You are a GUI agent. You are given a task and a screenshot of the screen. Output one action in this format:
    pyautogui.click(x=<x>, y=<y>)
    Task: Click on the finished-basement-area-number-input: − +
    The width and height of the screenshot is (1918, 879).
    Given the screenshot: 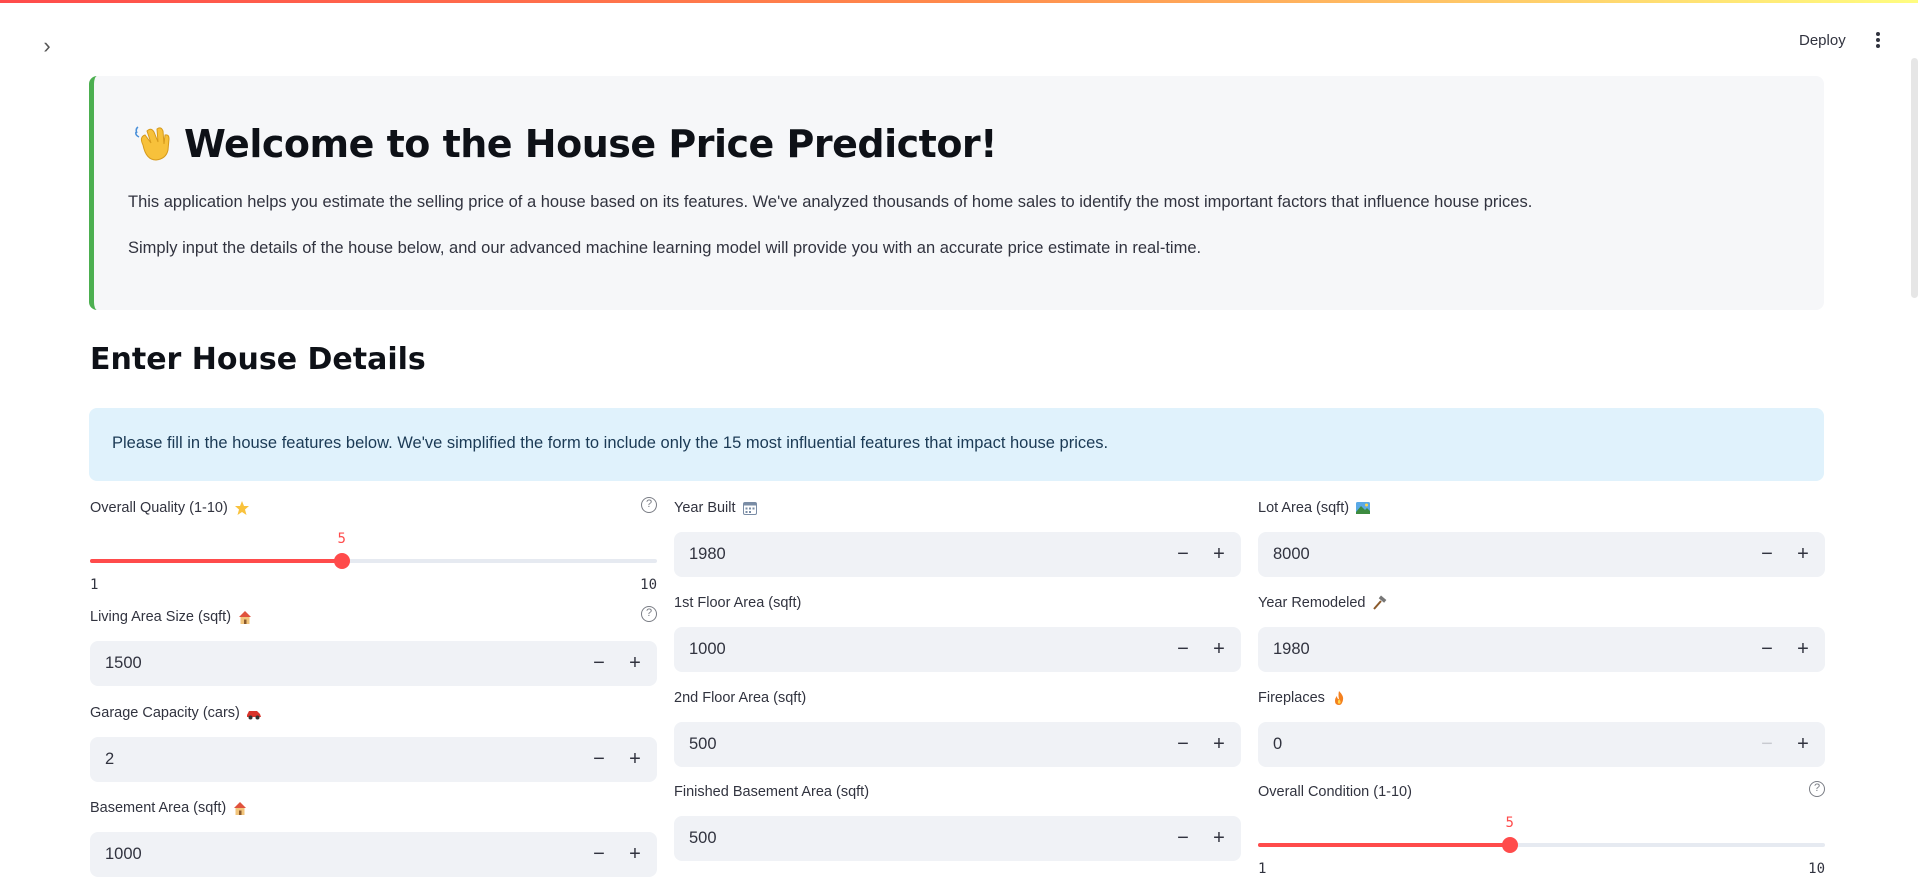 What is the action you would take?
    pyautogui.click(x=957, y=838)
    